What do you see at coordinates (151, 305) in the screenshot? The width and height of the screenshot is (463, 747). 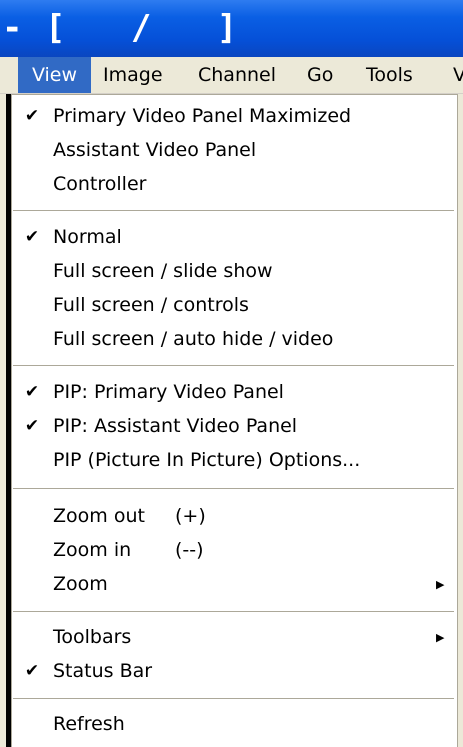 I see `menu-item-label: Full screen / controls` at bounding box center [151, 305].